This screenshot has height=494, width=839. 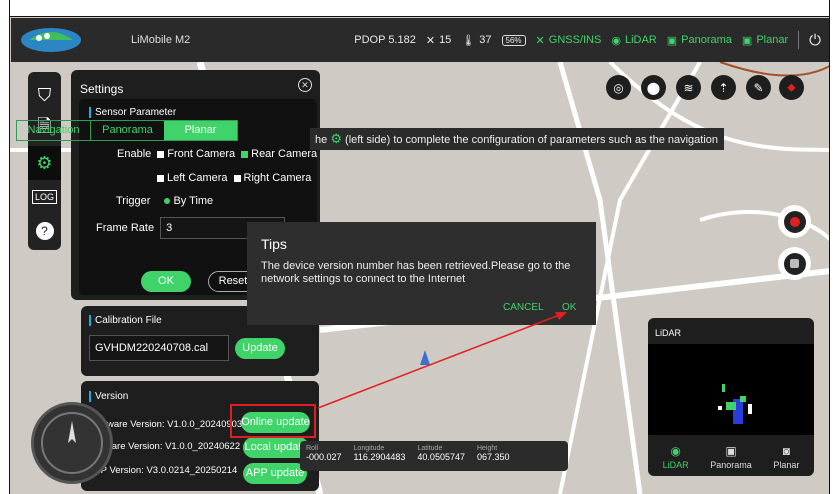 I want to click on location-button: ⬤, so click(x=653, y=87).